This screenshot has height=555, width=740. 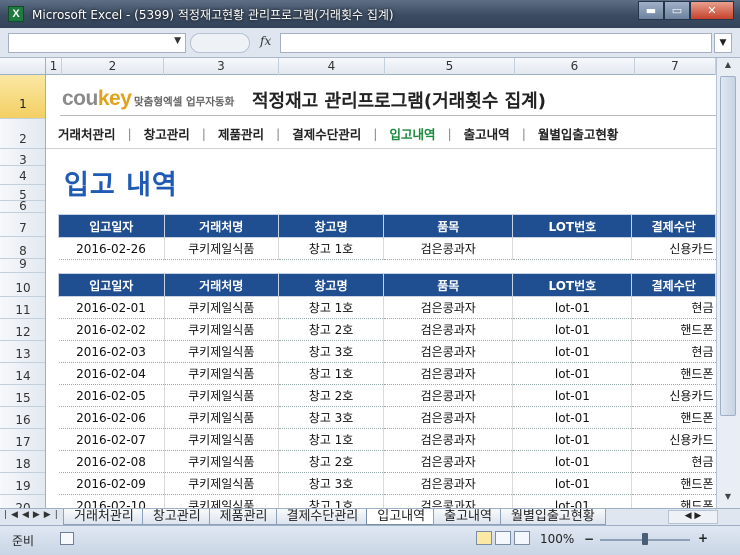 What do you see at coordinates (243, 517) in the screenshot?
I see `sheet-tab: 제품관리` at bounding box center [243, 517].